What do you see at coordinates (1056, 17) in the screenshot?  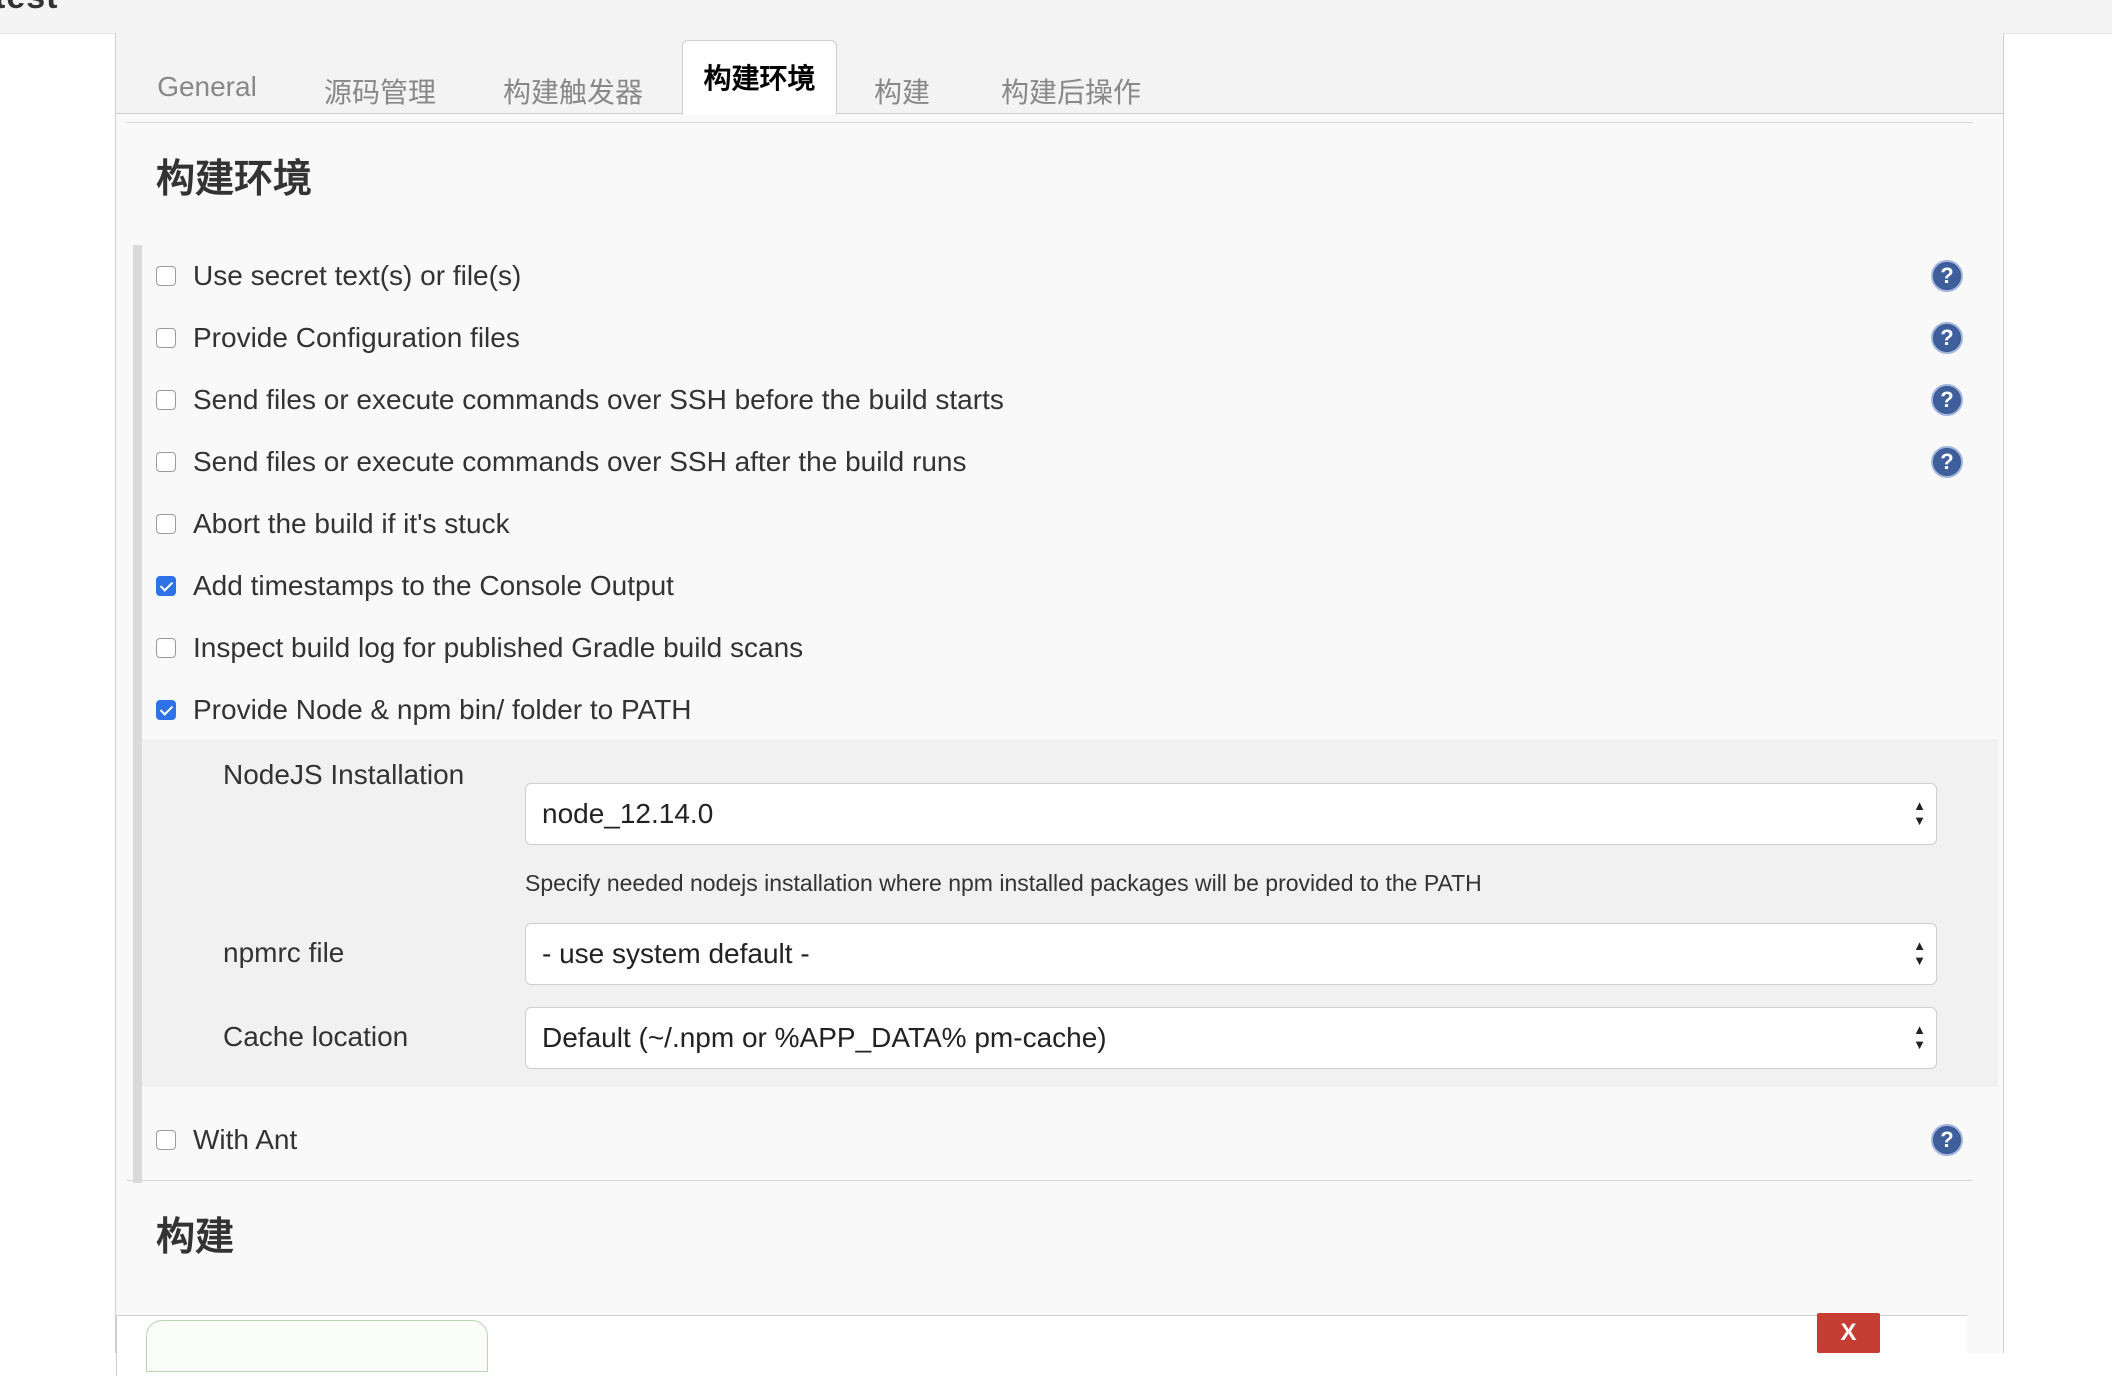 I see `window-title-bar: test` at bounding box center [1056, 17].